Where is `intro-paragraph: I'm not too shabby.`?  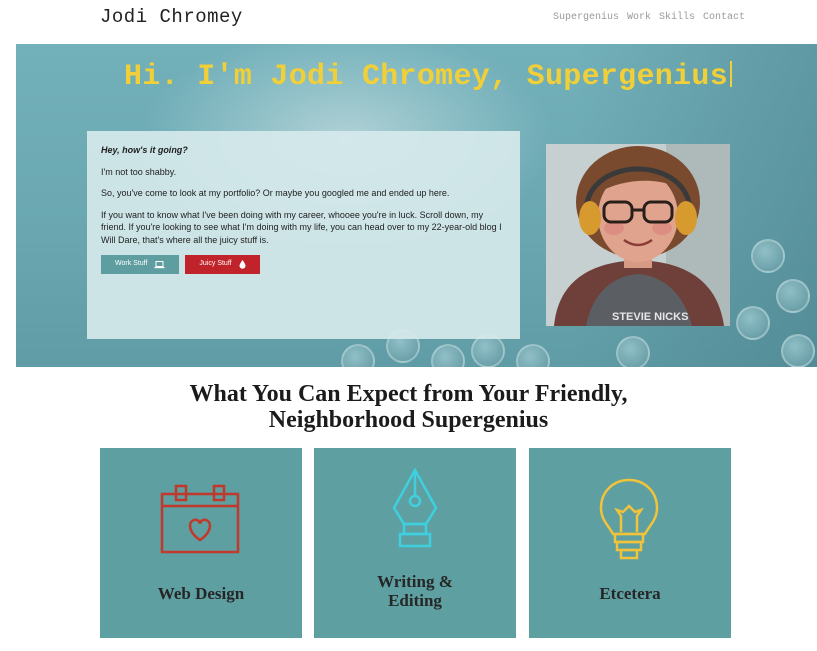 intro-paragraph: I'm not too shabby. is located at coordinates (139, 171).